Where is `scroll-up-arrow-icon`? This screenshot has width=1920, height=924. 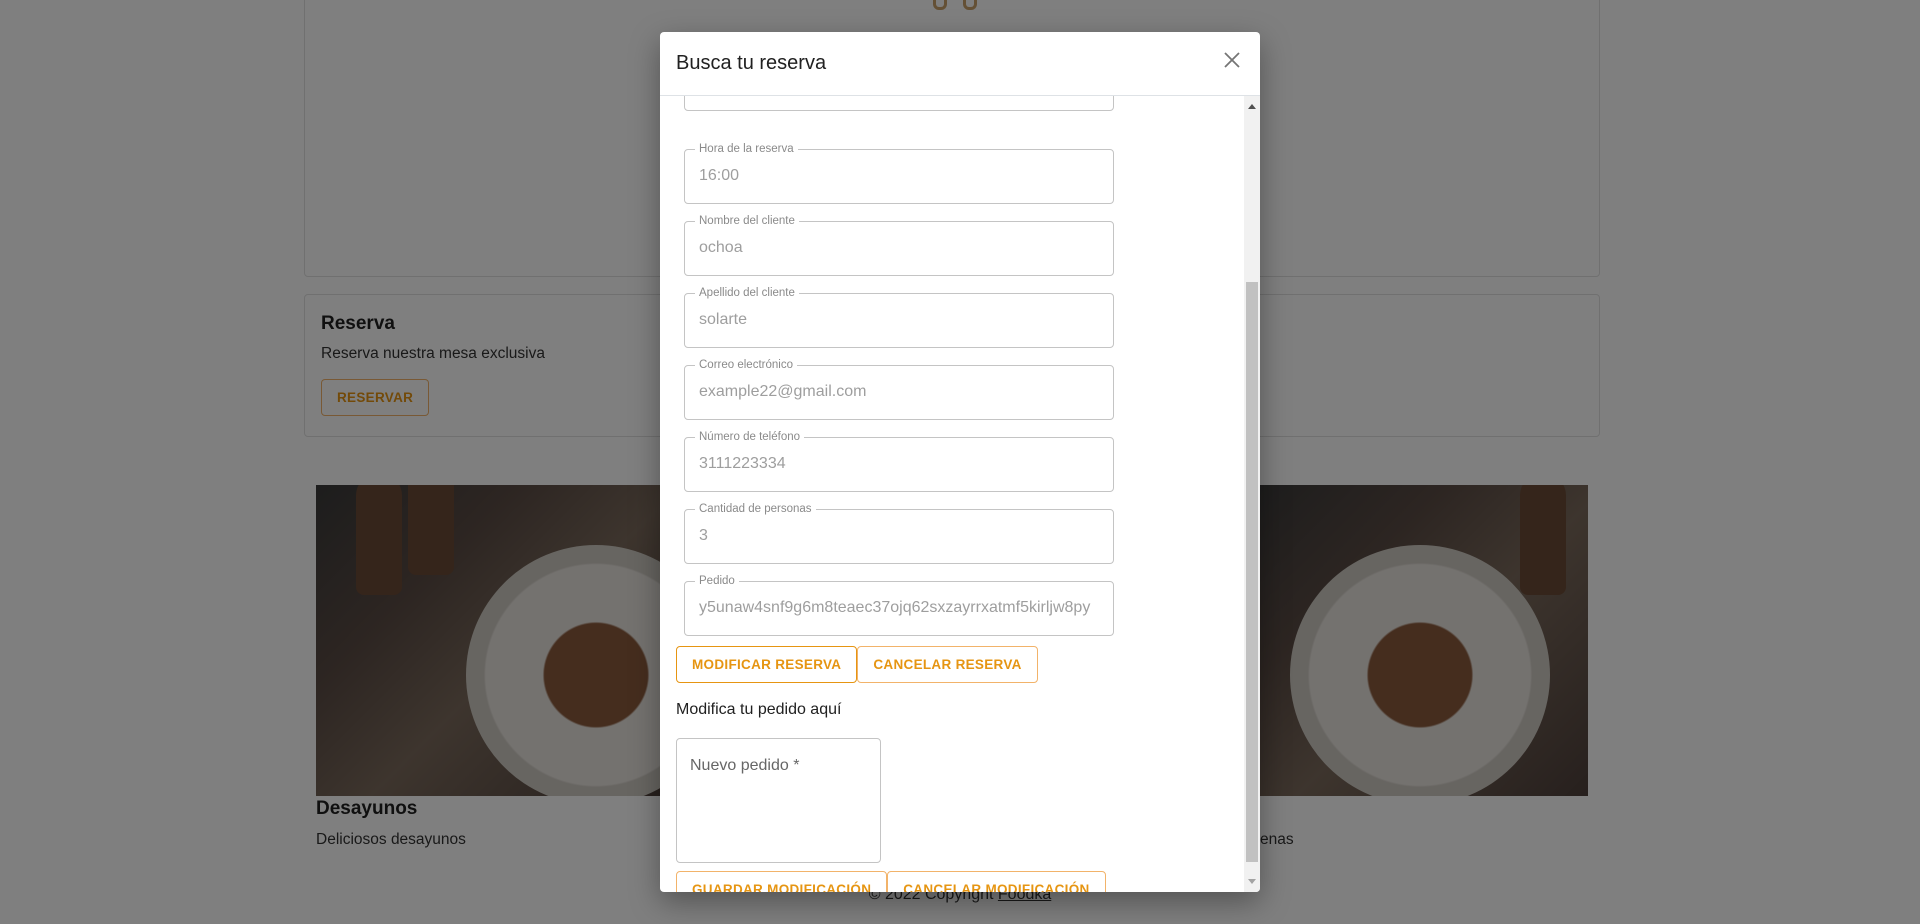 scroll-up-arrow-icon is located at coordinates (1252, 106).